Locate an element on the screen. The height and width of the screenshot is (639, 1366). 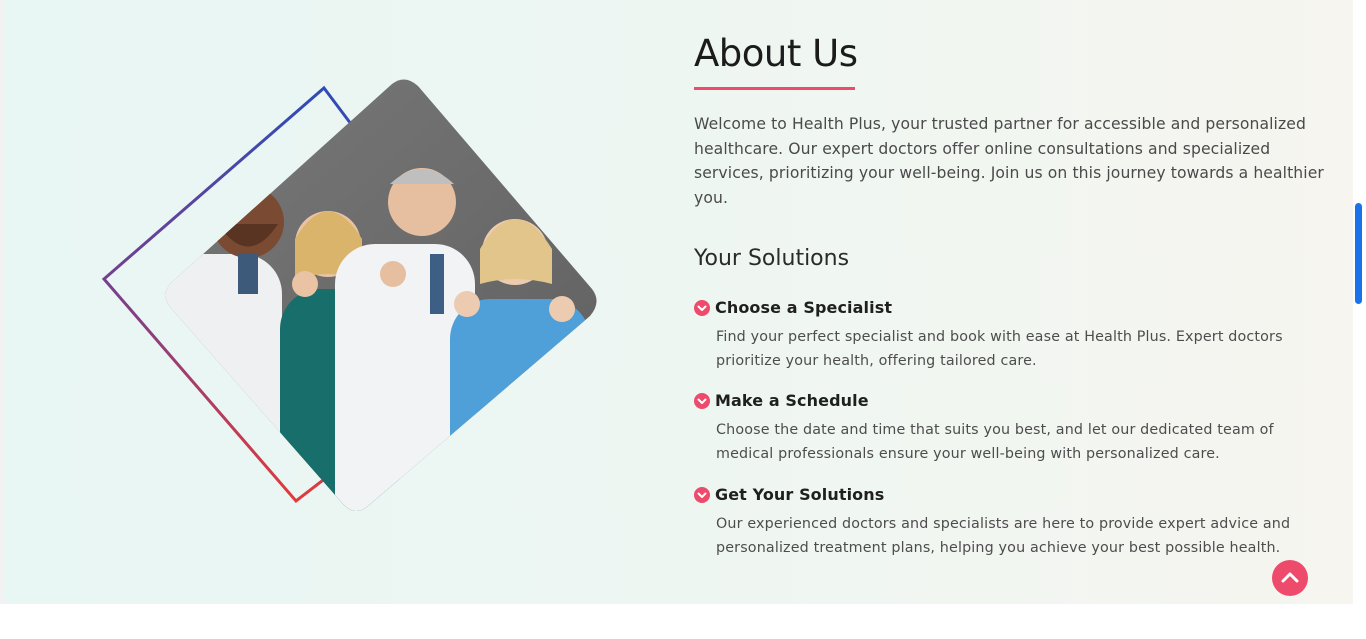
page-footer-gap is located at coordinates (683, 621).